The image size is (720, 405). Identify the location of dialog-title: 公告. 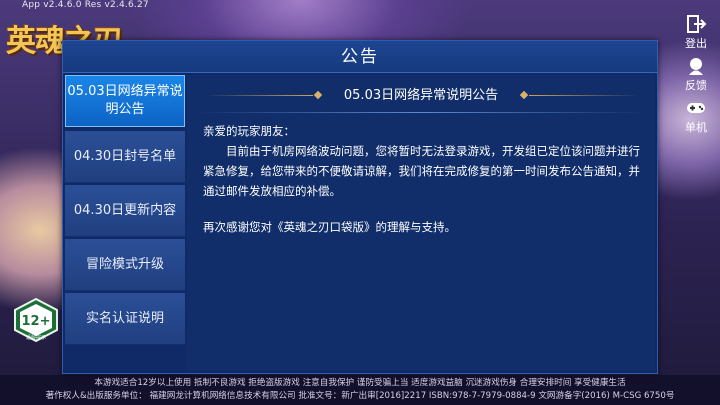
(360, 57).